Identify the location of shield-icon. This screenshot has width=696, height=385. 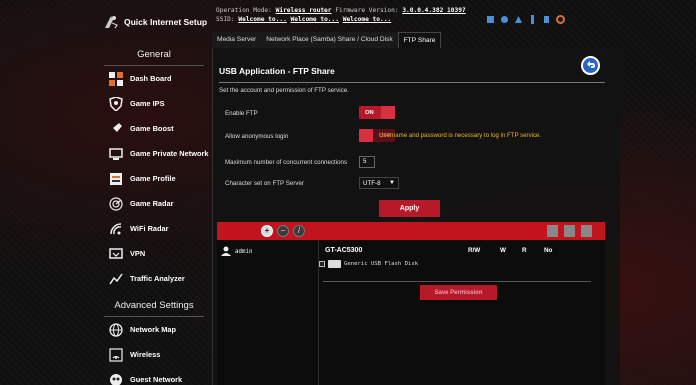
(116, 104).